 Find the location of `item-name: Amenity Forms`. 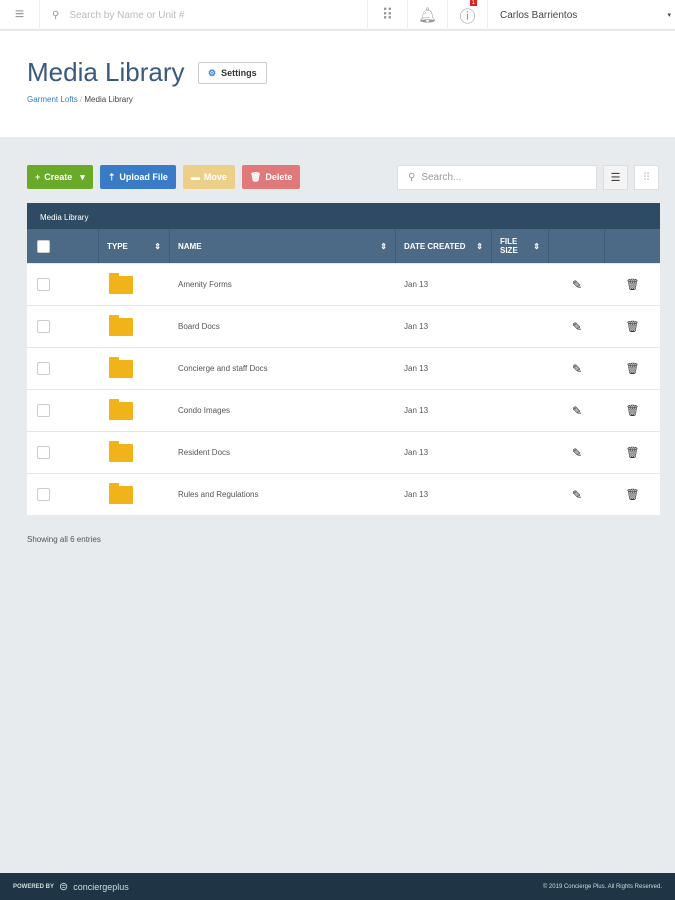

item-name: Amenity Forms is located at coordinates (283, 284).